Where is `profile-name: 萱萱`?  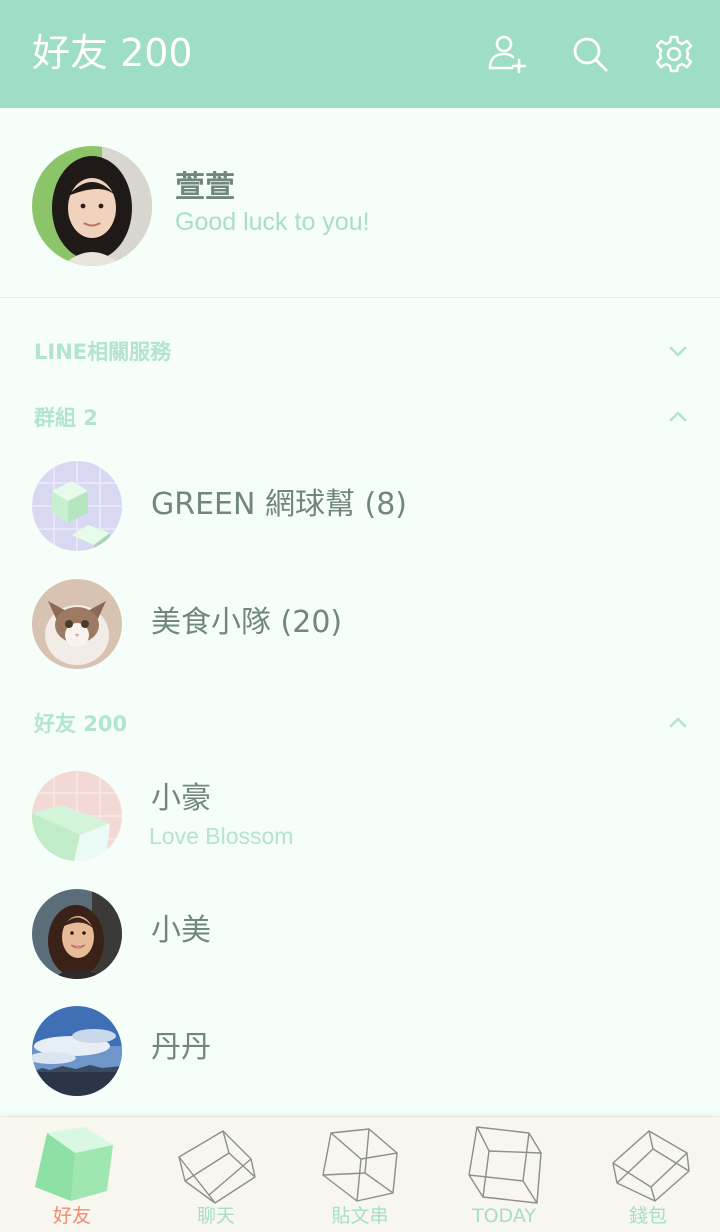 profile-name: 萱萱 is located at coordinates (205, 187).